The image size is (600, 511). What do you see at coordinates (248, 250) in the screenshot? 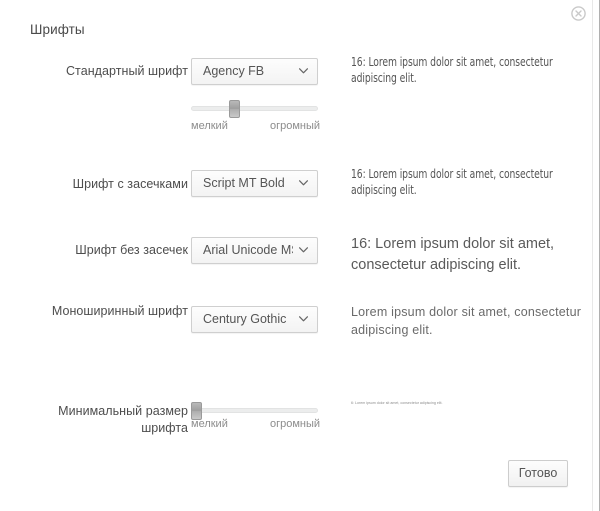
I see `select-sans-serif-font-value: Arial Unicode MS` at bounding box center [248, 250].